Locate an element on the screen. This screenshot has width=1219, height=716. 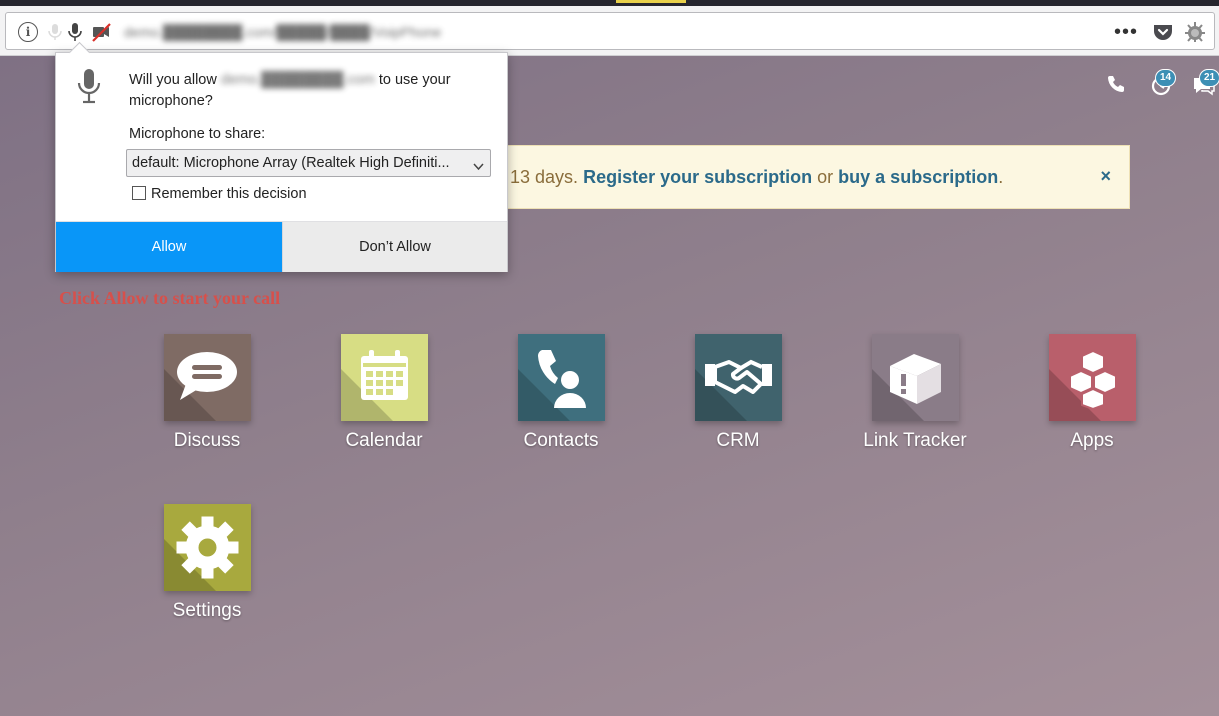
banner-or-text: or is located at coordinates (825, 177).